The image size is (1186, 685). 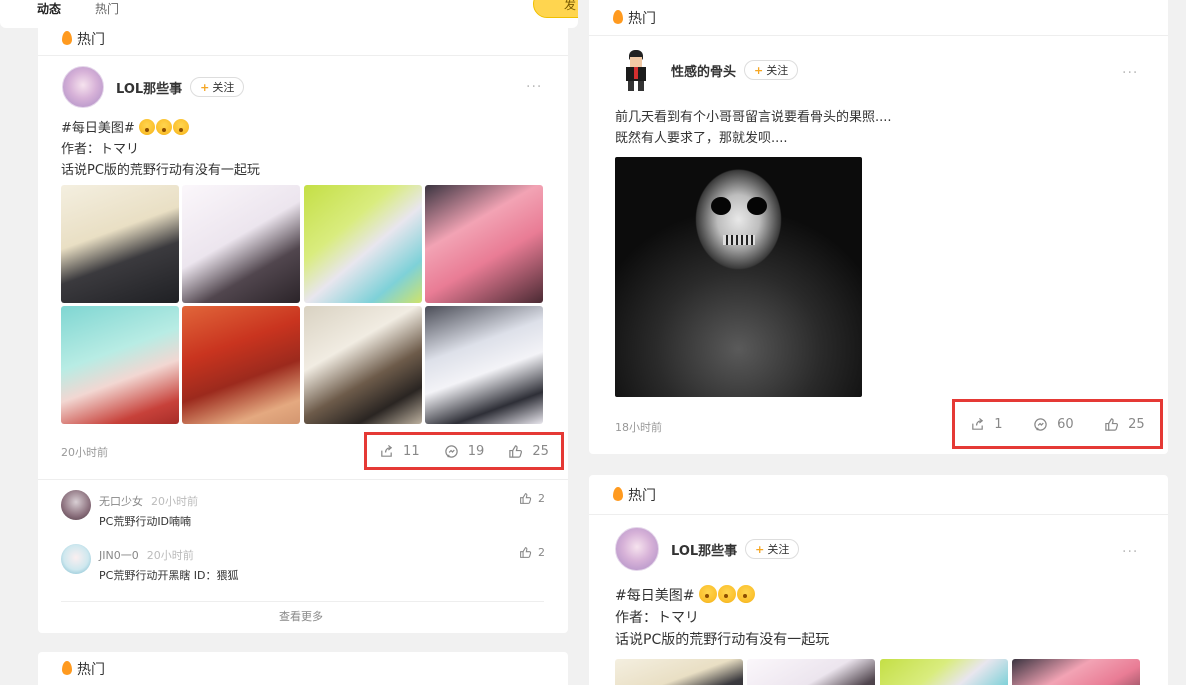 What do you see at coordinates (998, 424) in the screenshot?
I see `share-count: 1` at bounding box center [998, 424].